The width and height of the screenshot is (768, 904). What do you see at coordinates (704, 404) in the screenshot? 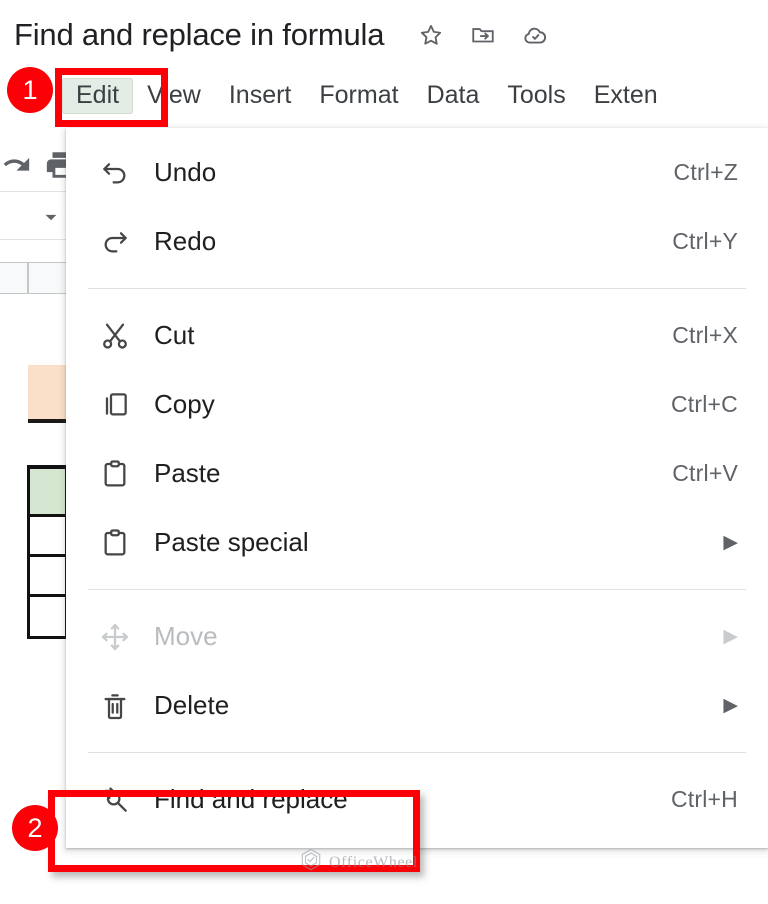
I see `menu-item-shortcut: Ctrl+C` at bounding box center [704, 404].